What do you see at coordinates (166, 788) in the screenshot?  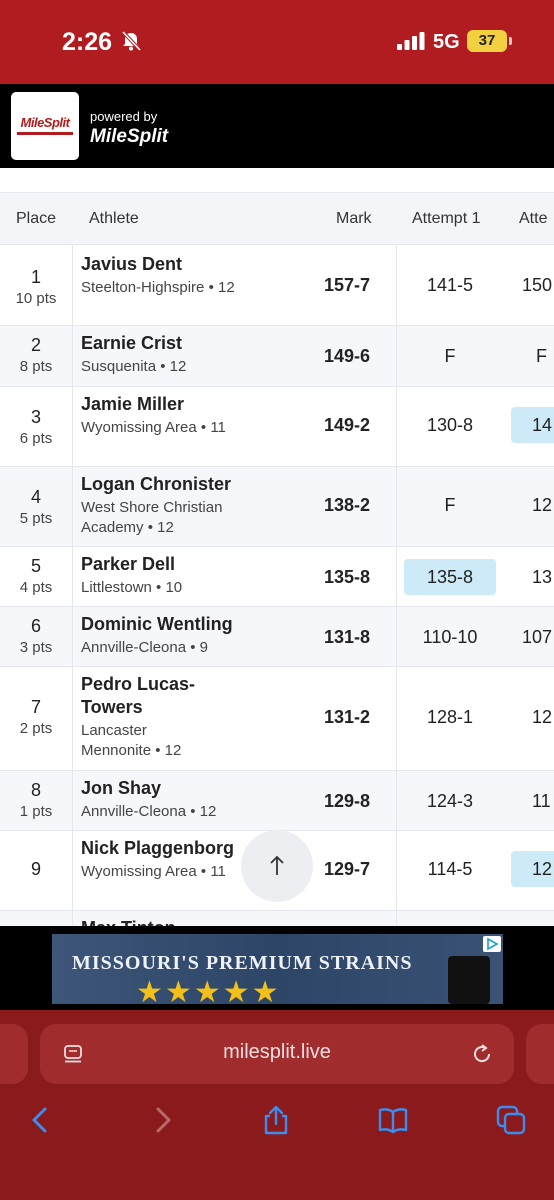 I see `athlete-name: Jon Shay` at bounding box center [166, 788].